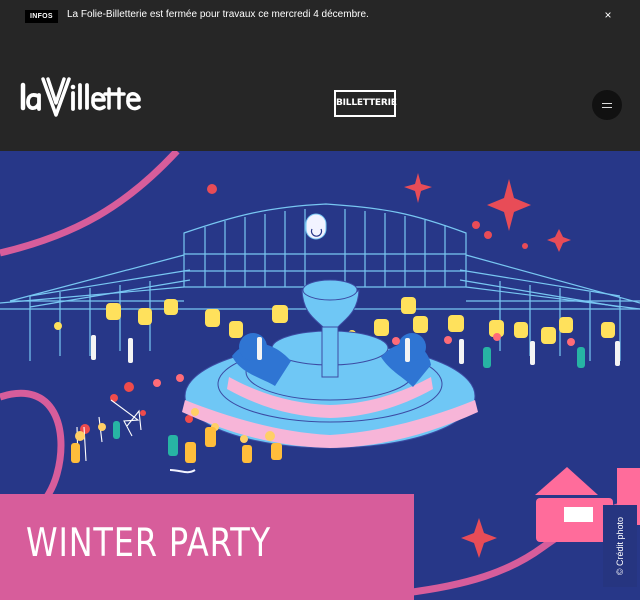  What do you see at coordinates (80, 97) in the screenshot?
I see `lavillette-logo` at bounding box center [80, 97].